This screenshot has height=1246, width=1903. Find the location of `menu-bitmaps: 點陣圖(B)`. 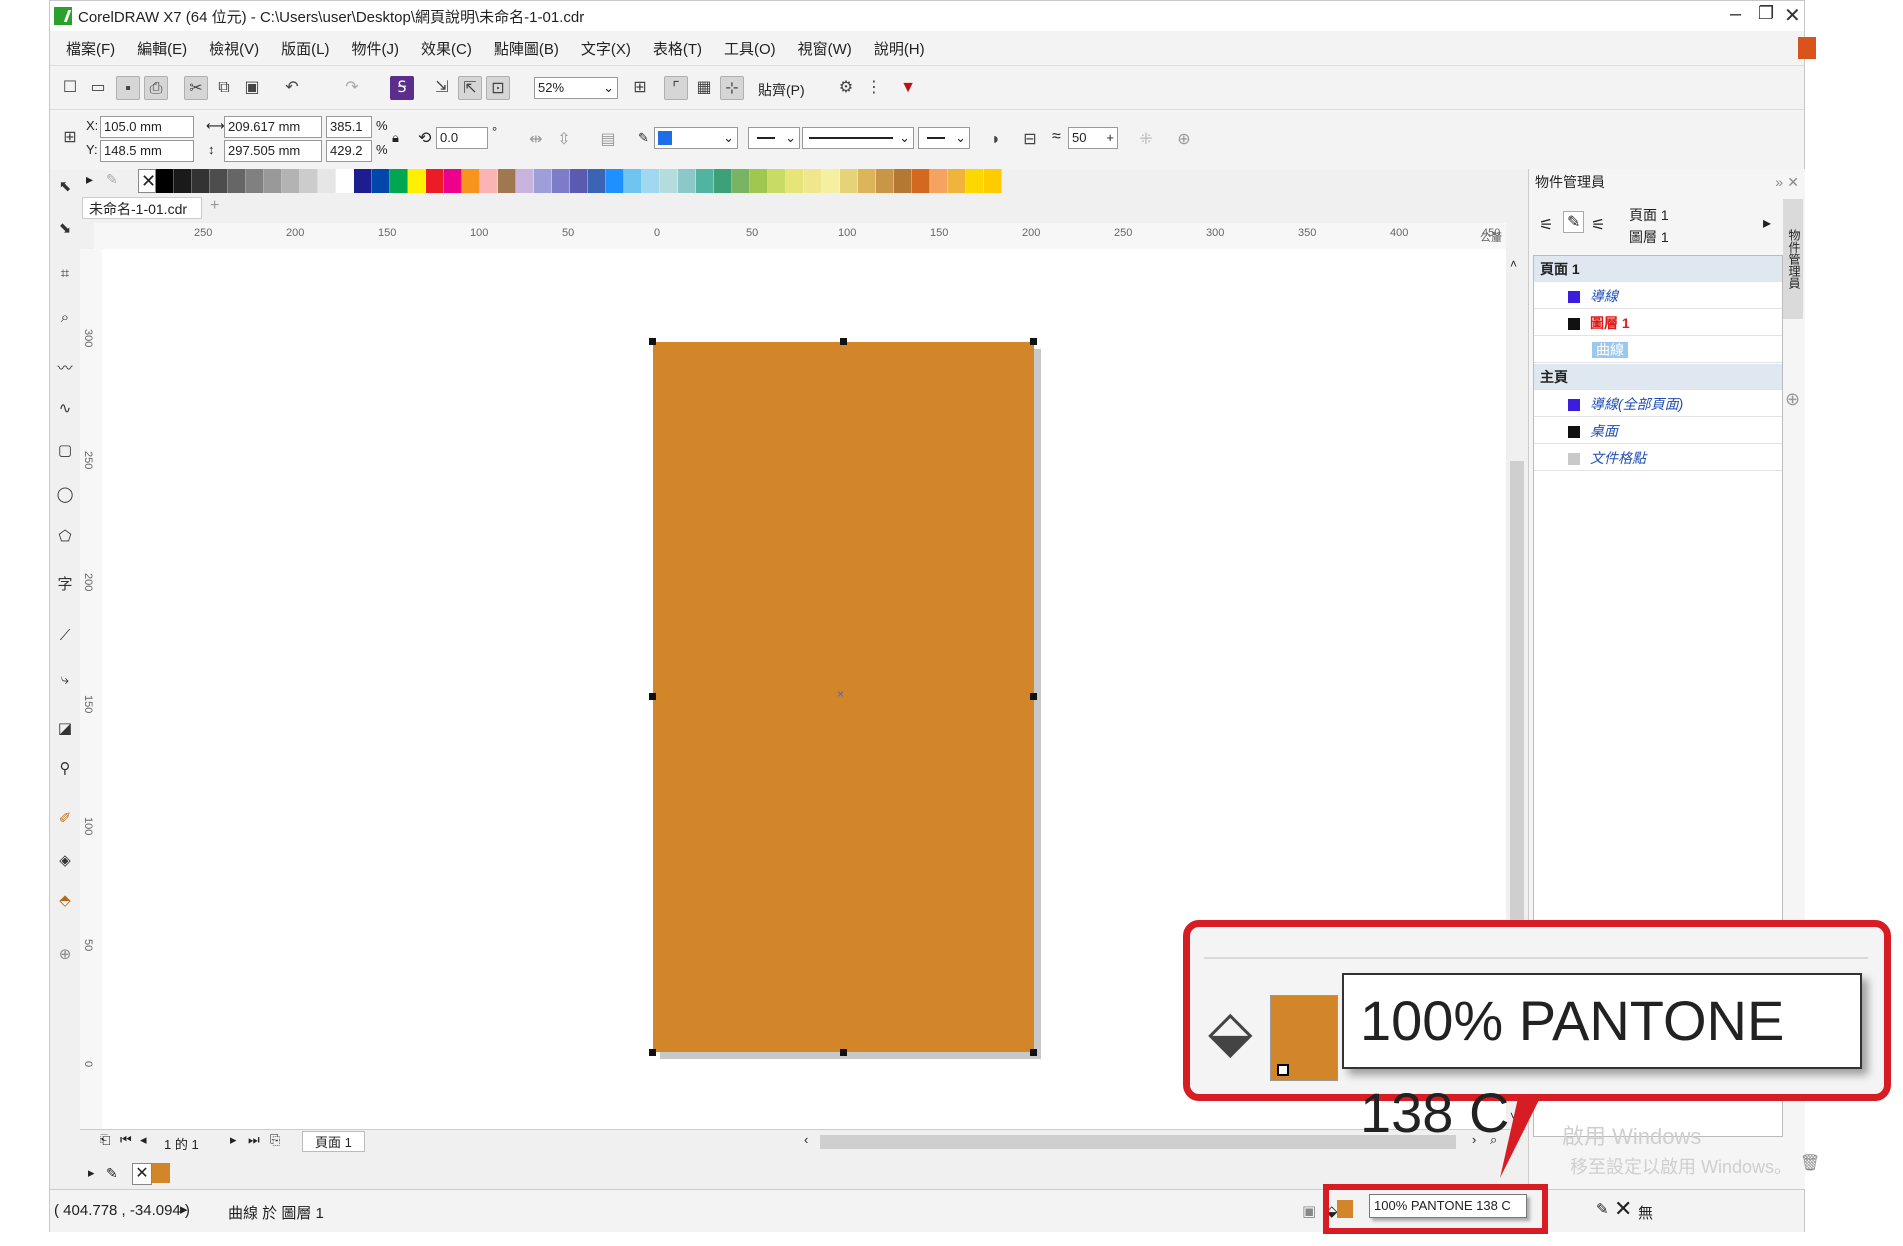

menu-bitmaps: 點陣圖(B) is located at coordinates (526, 48).